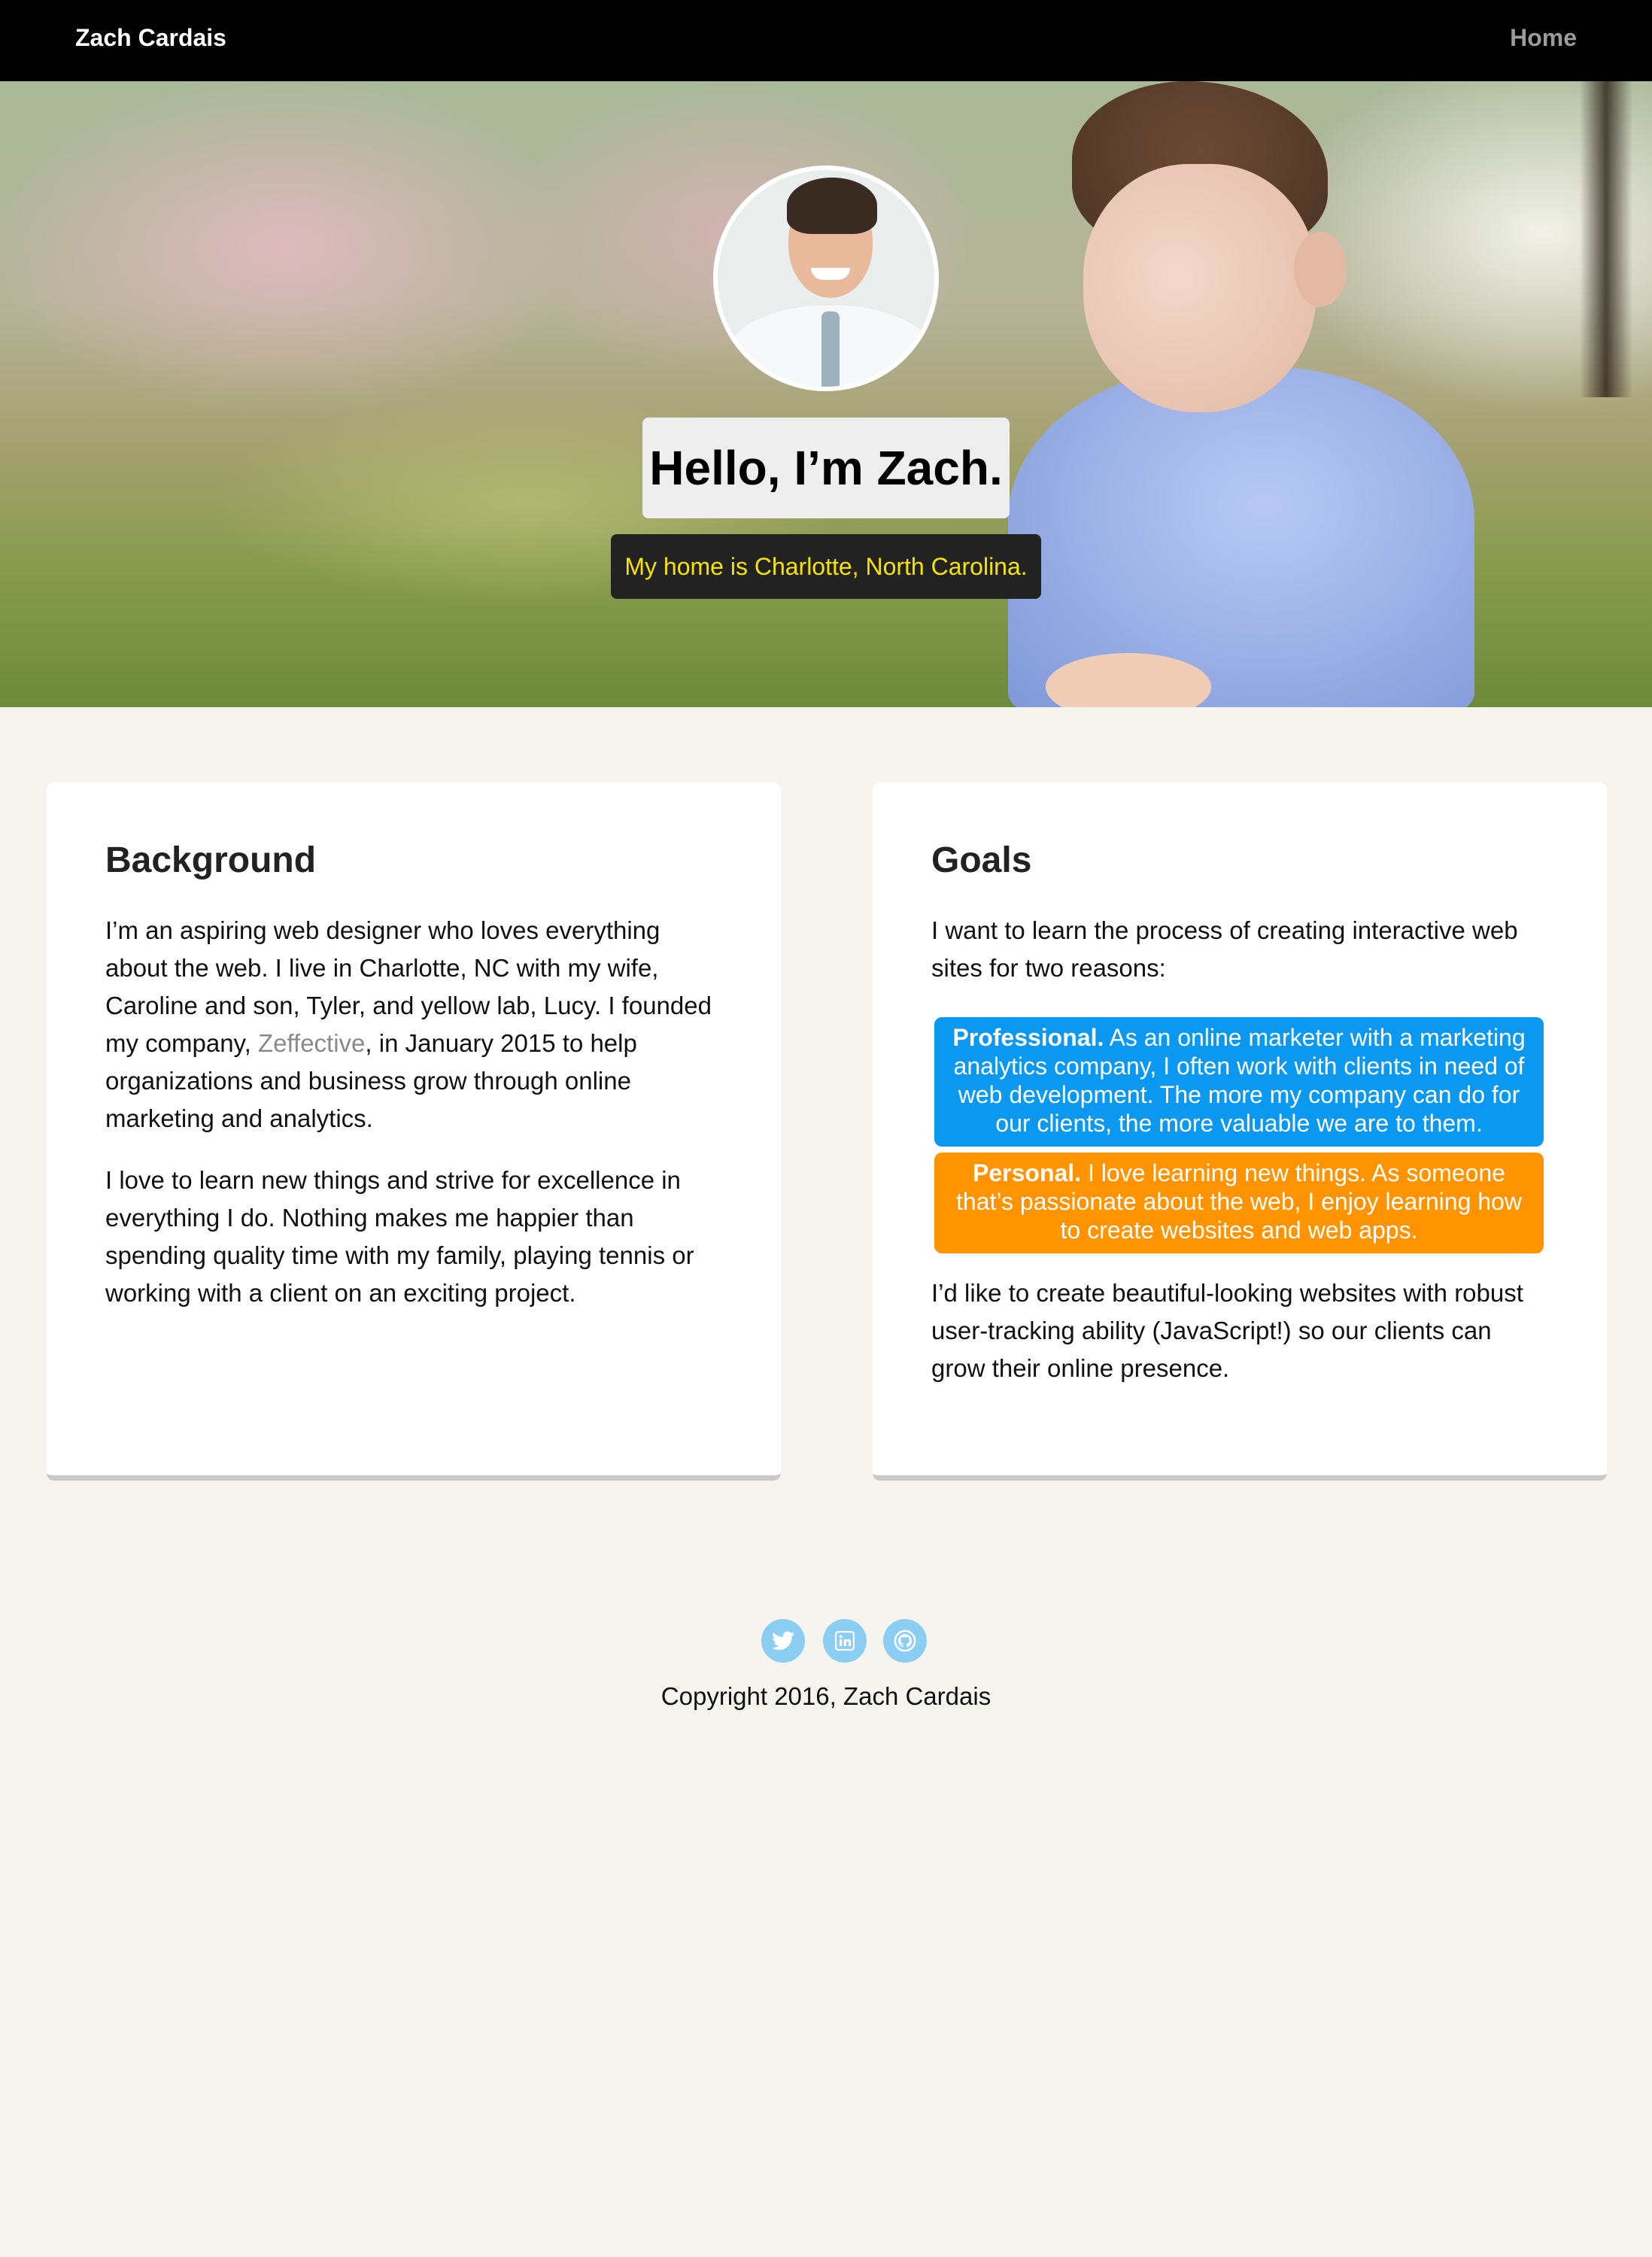  Describe the element at coordinates (211, 860) in the screenshot. I see `background-heading: Background` at that location.